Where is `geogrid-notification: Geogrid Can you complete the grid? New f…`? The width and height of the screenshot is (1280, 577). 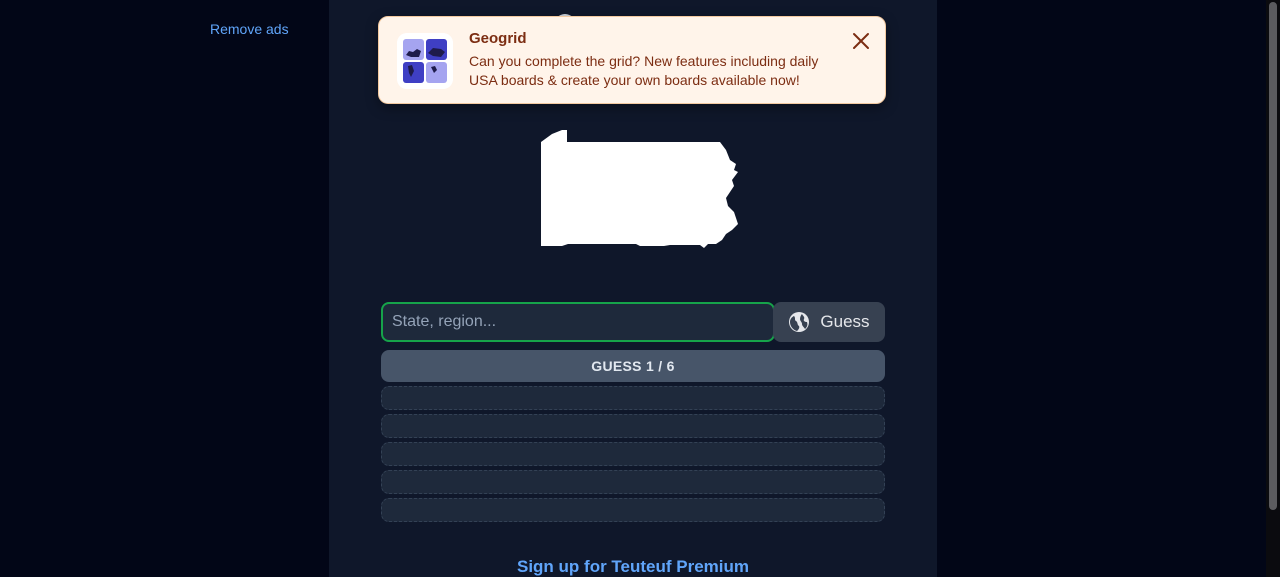
geogrid-notification: Geogrid Can you complete the grid? New f… is located at coordinates (632, 60).